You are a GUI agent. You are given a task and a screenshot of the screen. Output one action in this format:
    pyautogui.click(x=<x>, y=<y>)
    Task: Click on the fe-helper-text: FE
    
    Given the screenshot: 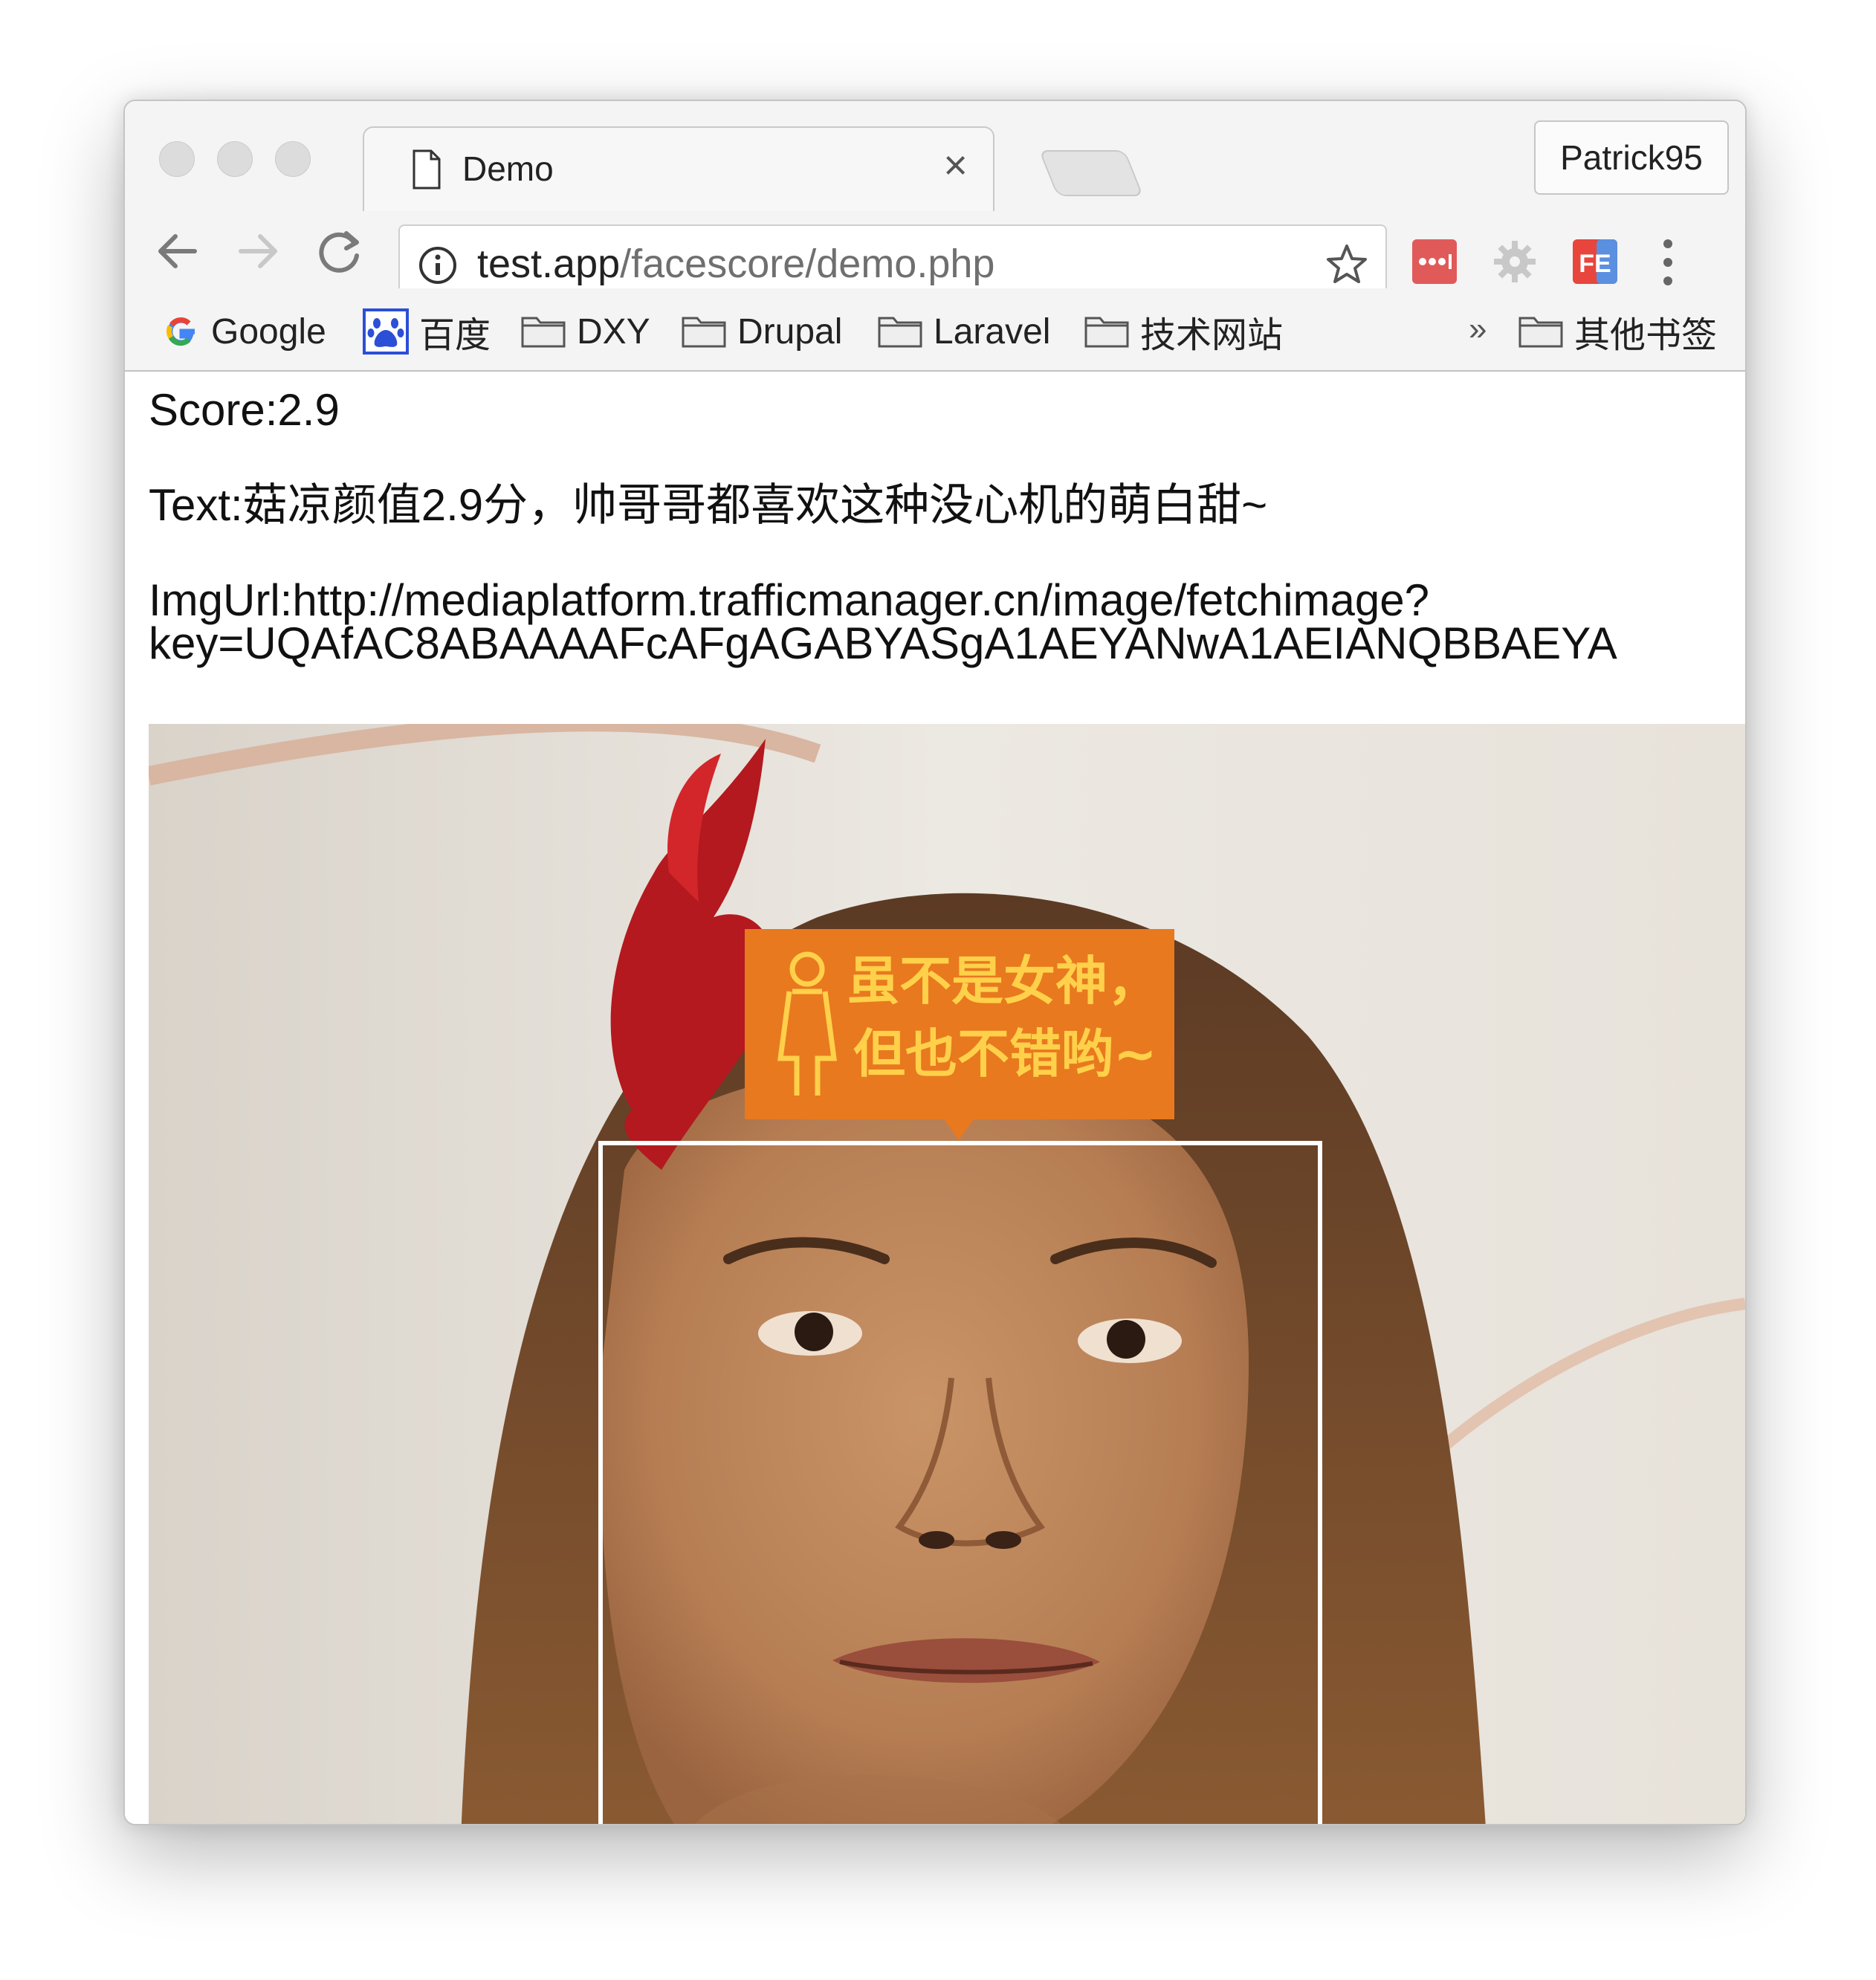 What is the action you would take?
    pyautogui.click(x=1595, y=264)
    